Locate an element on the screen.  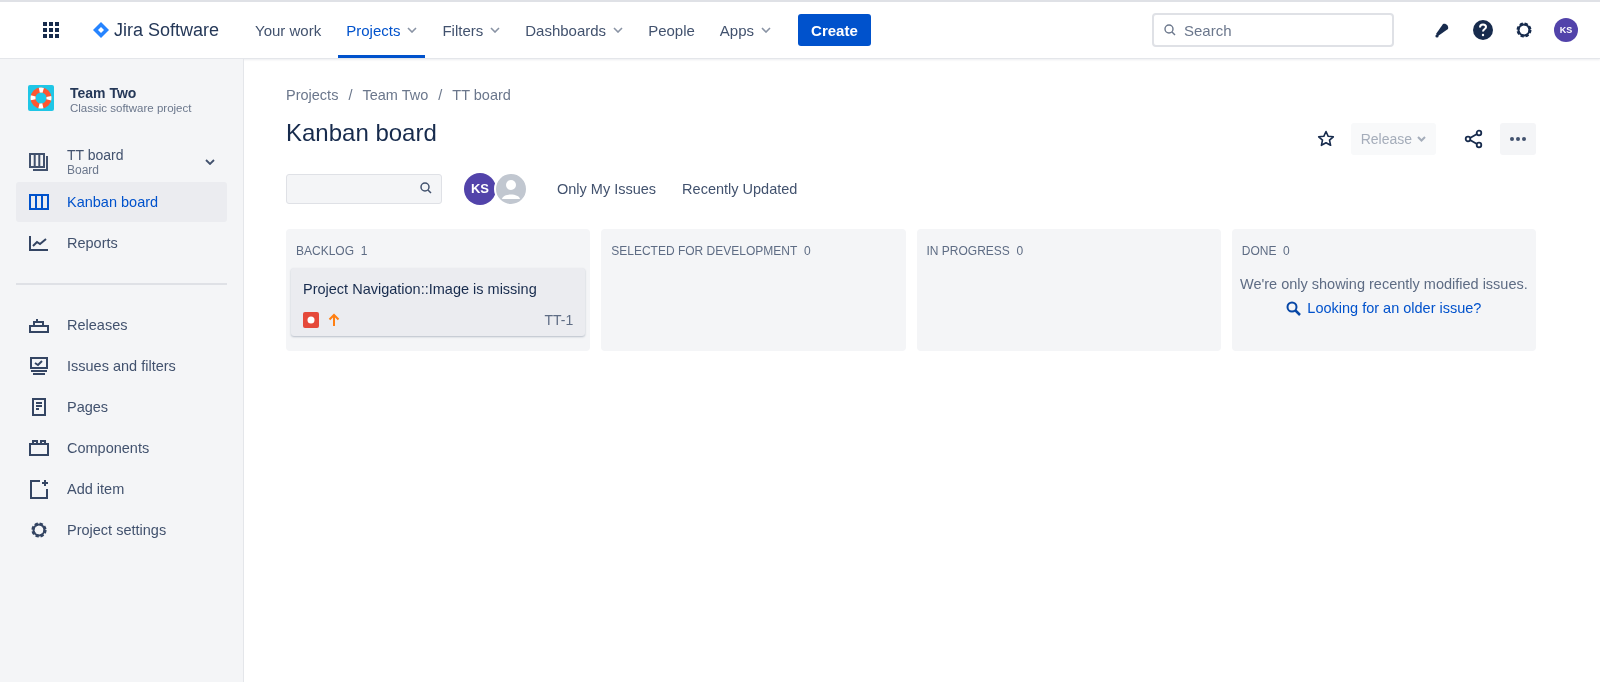
breadcrumb-link: Team Two is located at coordinates (395, 95).